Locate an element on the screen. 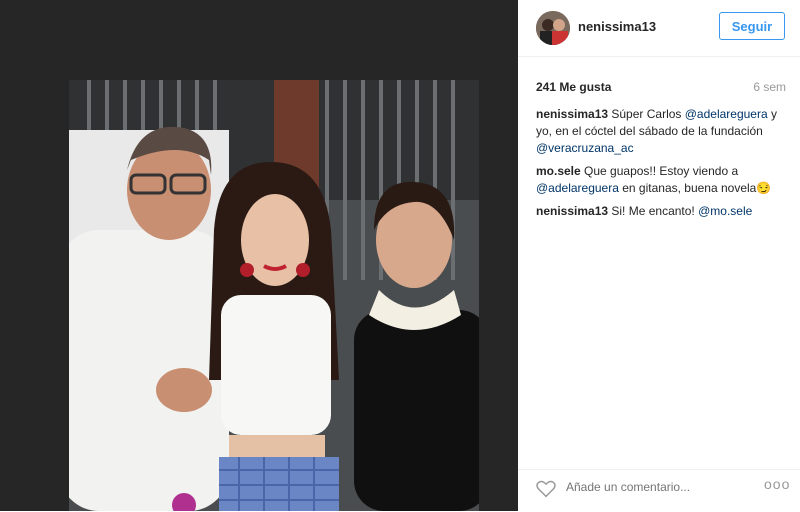 This screenshot has width=800, height=512. follow-button: Seguir is located at coordinates (752, 26).